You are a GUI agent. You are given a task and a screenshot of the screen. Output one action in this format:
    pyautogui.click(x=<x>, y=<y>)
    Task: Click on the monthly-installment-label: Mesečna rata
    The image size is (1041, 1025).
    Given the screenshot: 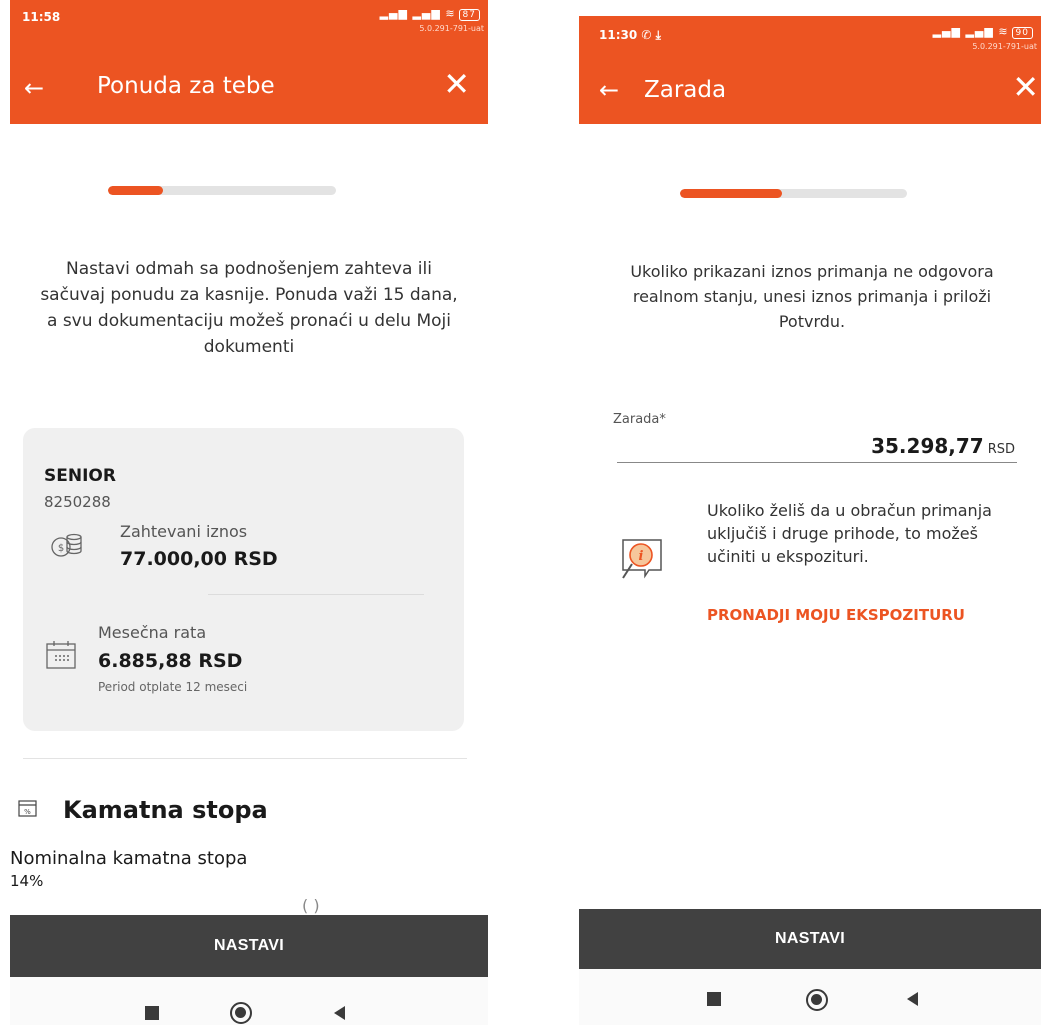 What is the action you would take?
    pyautogui.click(x=152, y=632)
    